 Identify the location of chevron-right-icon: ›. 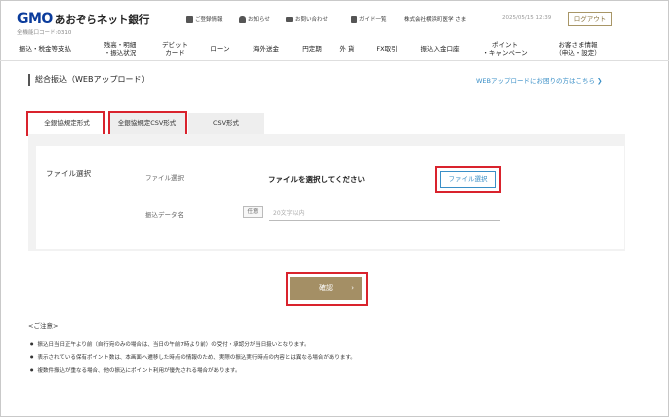
(352, 288).